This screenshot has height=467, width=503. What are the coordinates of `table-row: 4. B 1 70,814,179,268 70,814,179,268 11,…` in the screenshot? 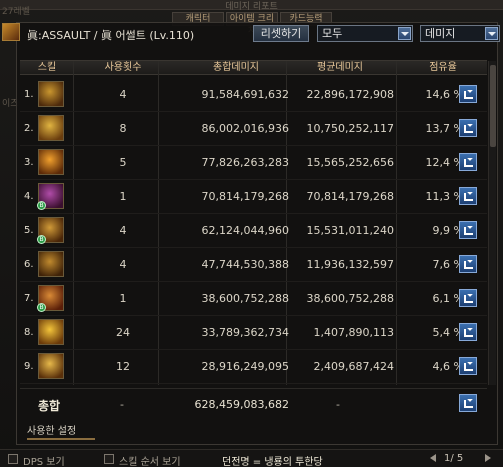 It's located at (253, 197).